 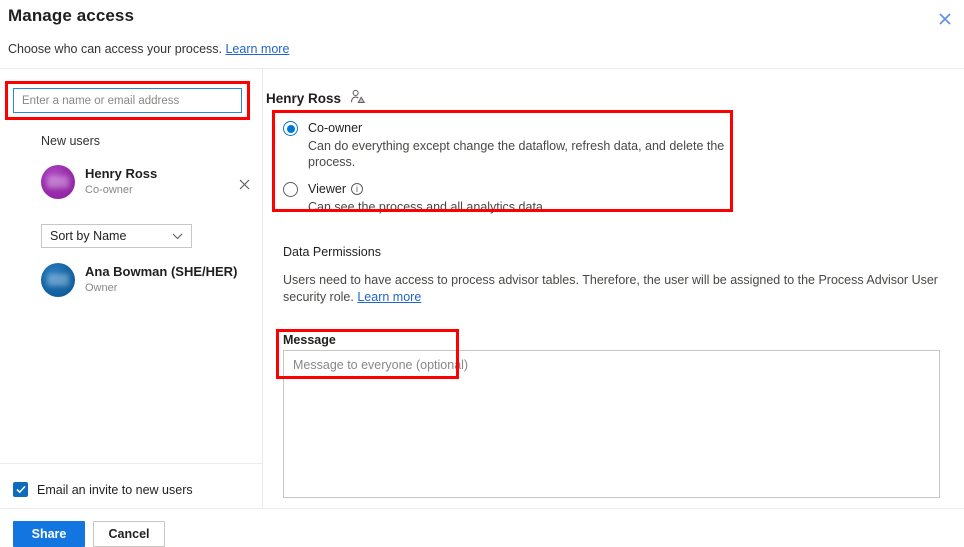 I want to click on header-divider, so click(x=482, y=68).